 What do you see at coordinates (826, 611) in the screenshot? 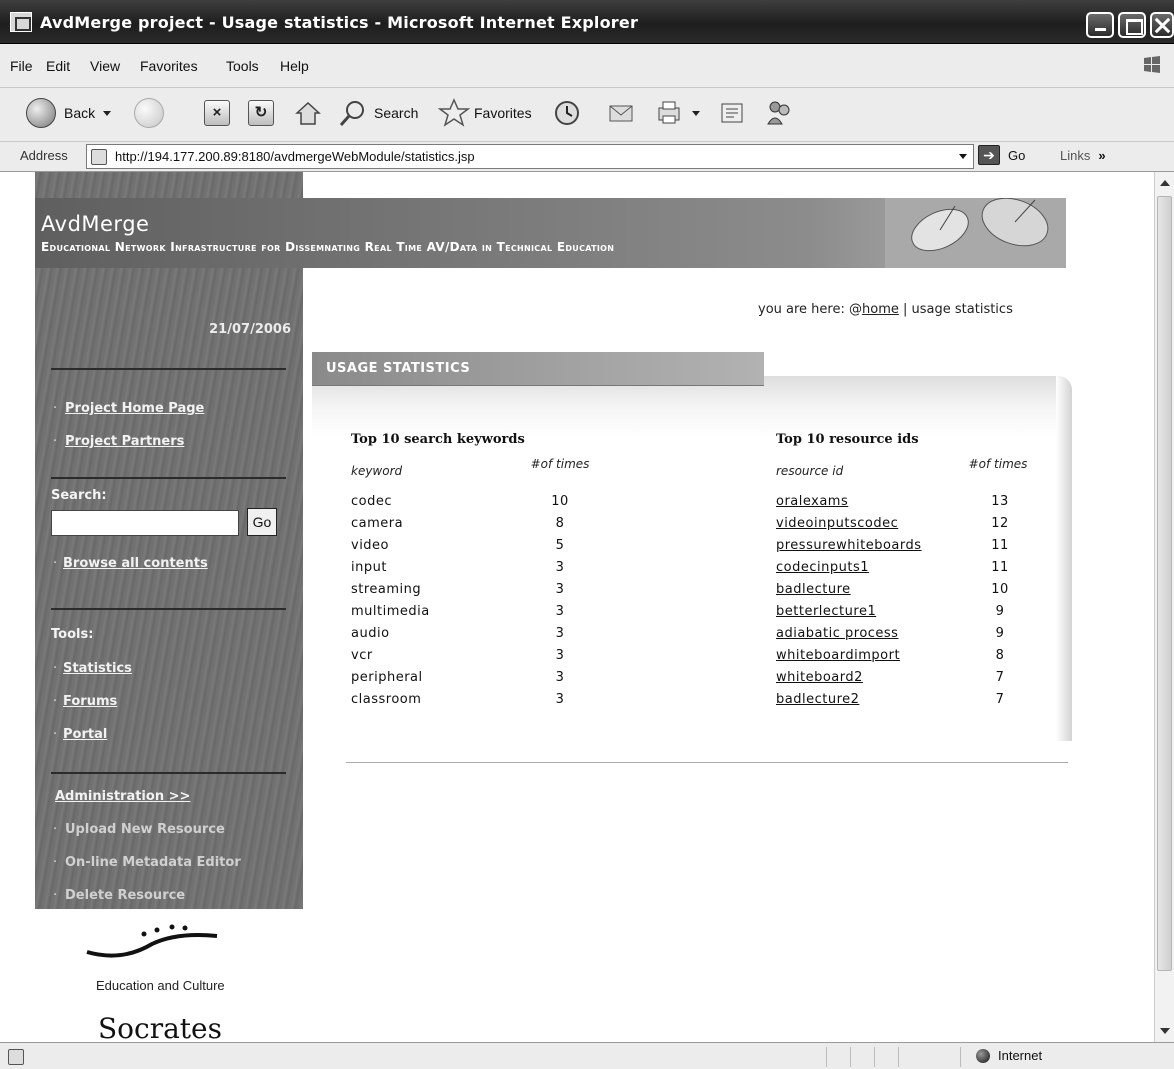
I see `resource-link: betterlecture1` at bounding box center [826, 611].